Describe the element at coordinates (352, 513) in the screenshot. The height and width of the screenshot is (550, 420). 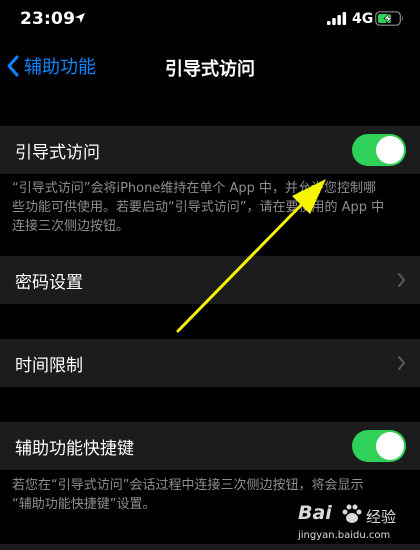
I see `baidu-paw-icon` at that location.